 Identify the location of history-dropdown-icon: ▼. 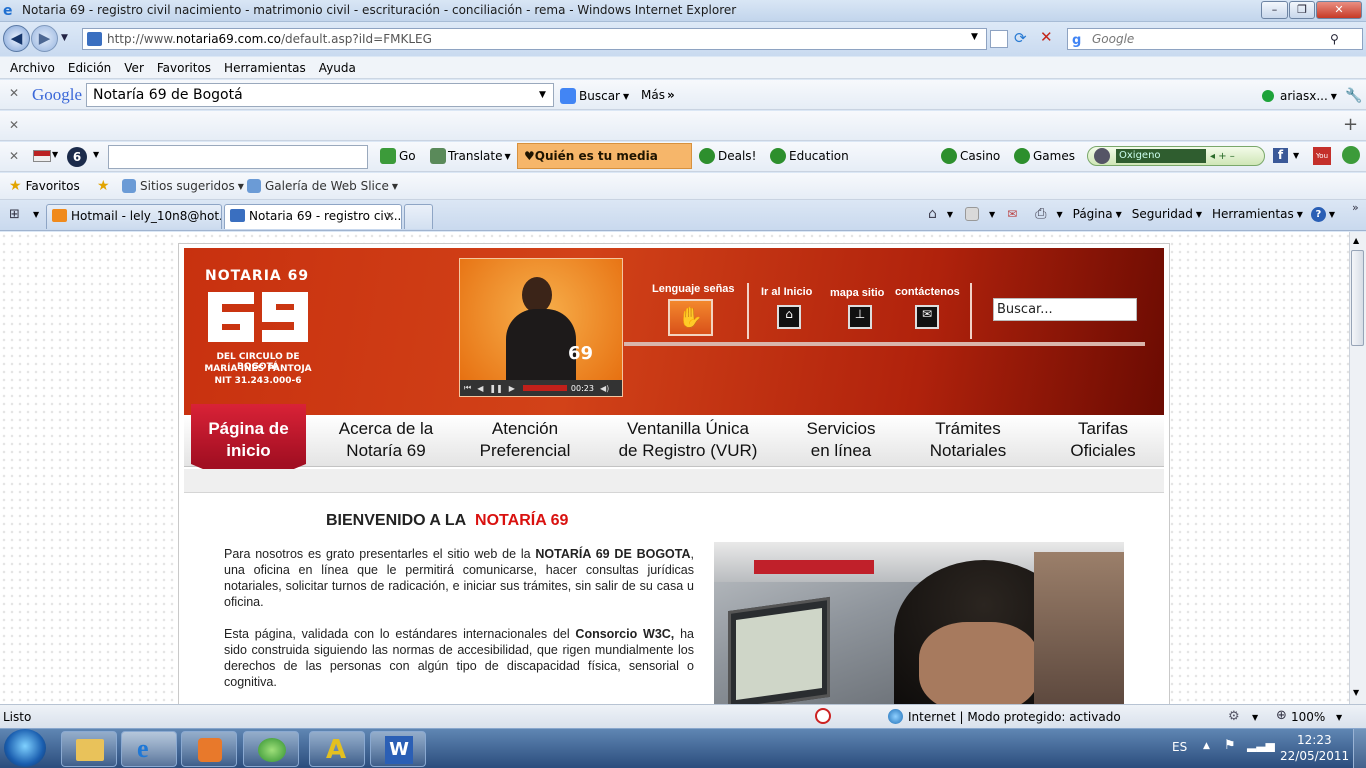
(64, 38).